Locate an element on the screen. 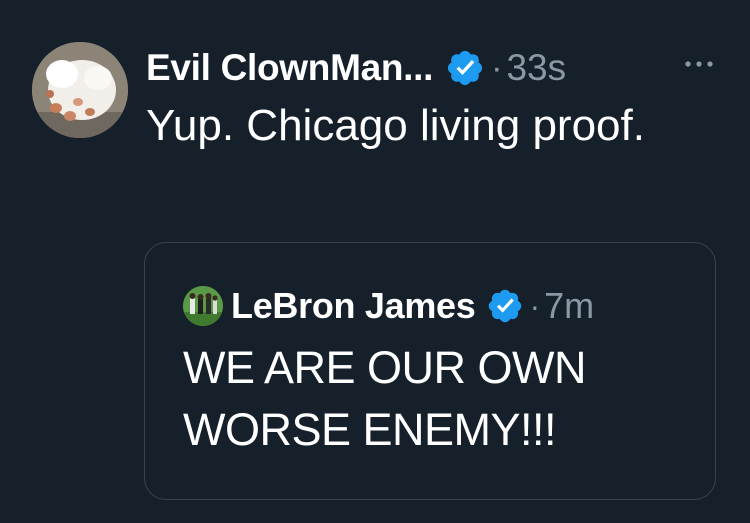 Image resolution: width=750 pixels, height=523 pixels. tweet-header: Evil ClownMan... · 33s is located at coordinates (356, 68).